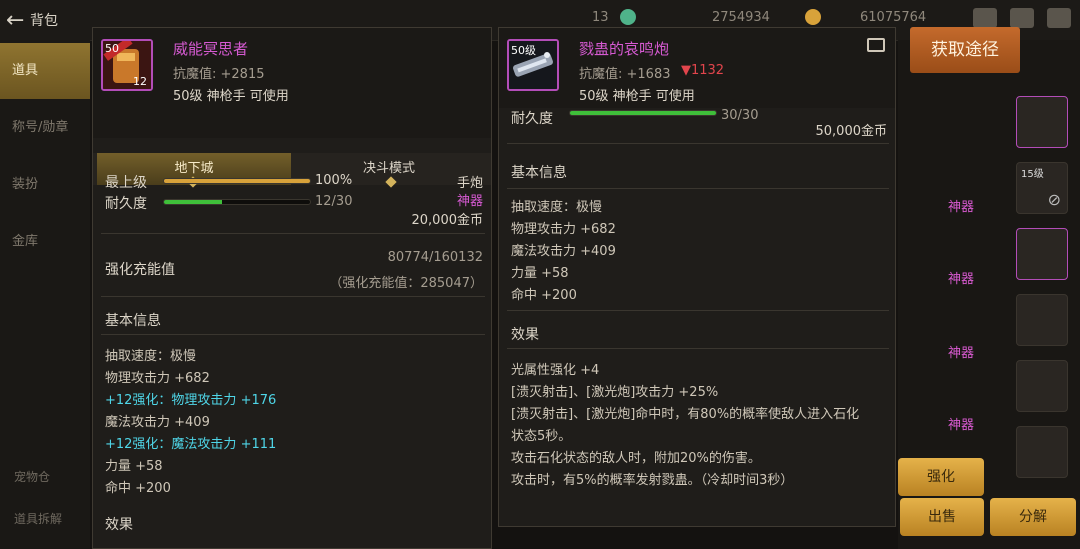 This screenshot has width=1080, height=549. I want to click on item-level: 50, so click(112, 48).